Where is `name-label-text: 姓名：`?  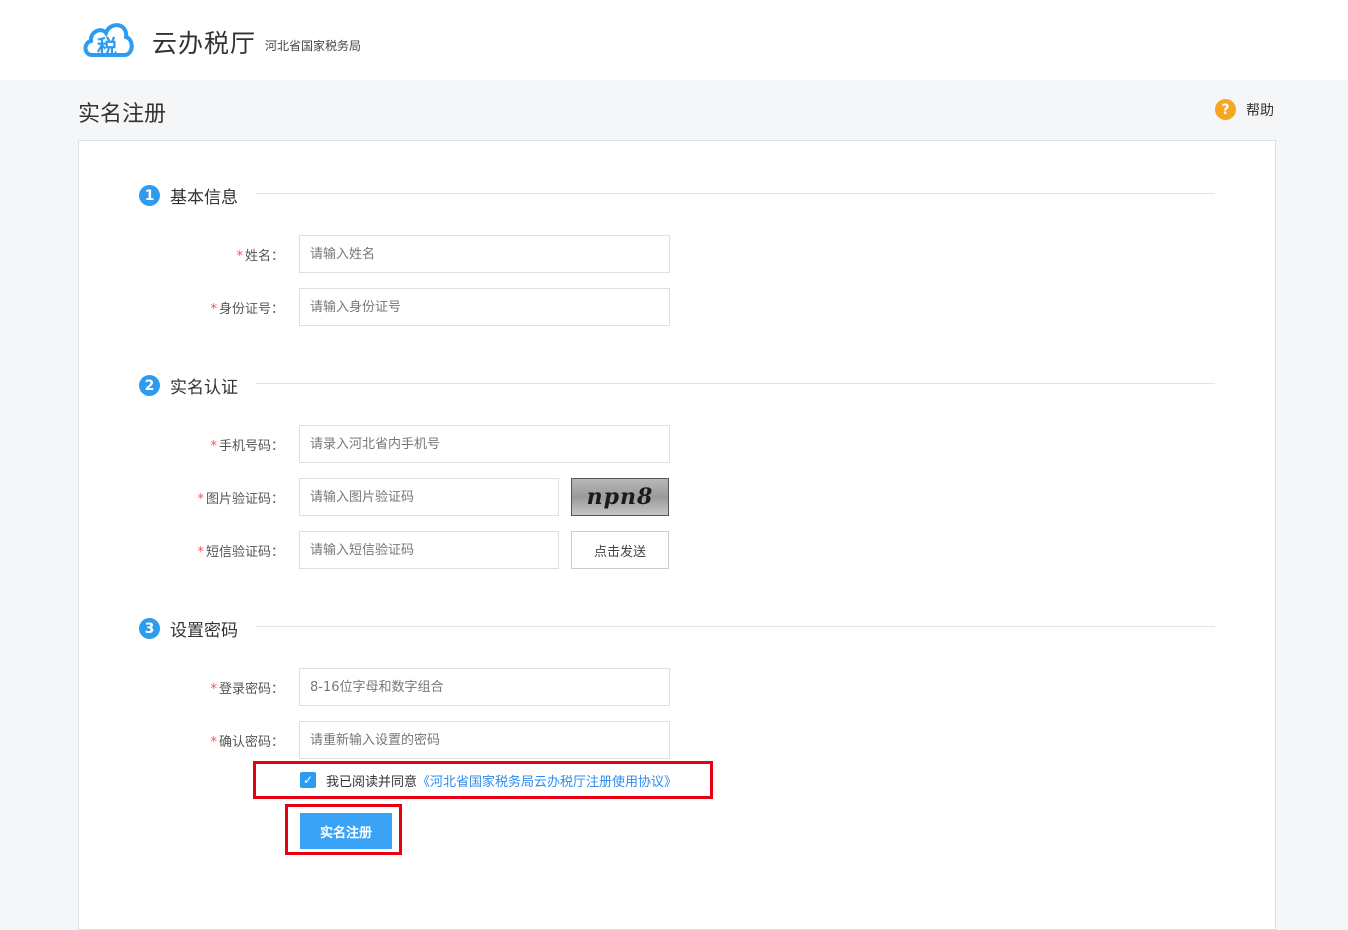 name-label-text: 姓名： is located at coordinates (264, 256).